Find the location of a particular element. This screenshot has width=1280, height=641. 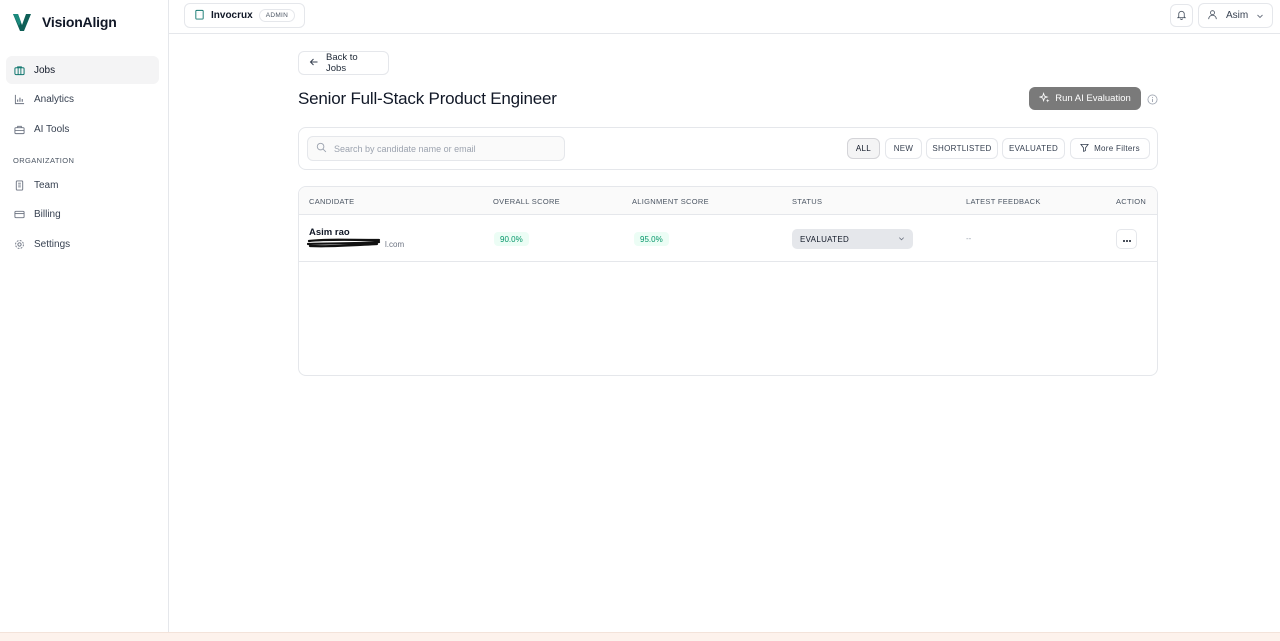

latest-feedback: -- is located at coordinates (969, 238).